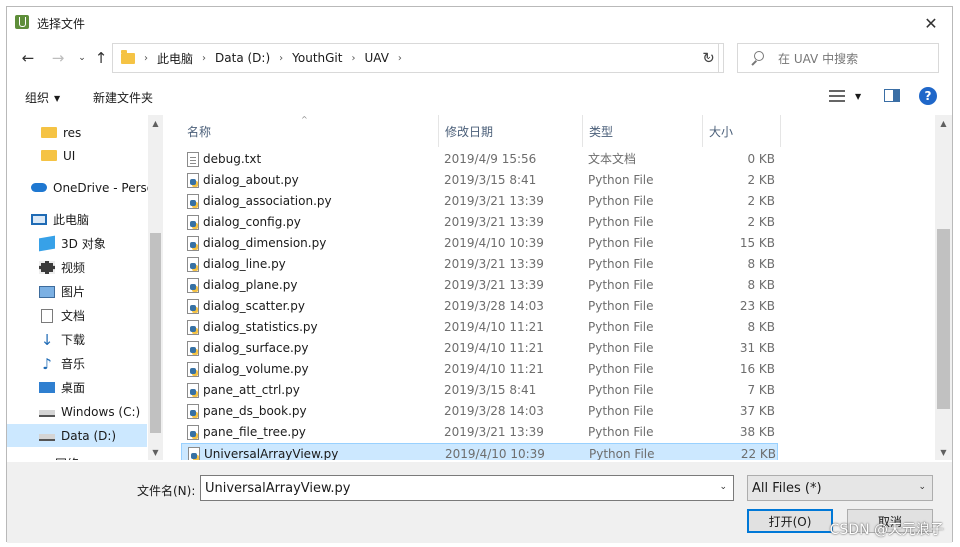  Describe the element at coordinates (244, 264) in the screenshot. I see `file-name: dialog_line.py` at that location.